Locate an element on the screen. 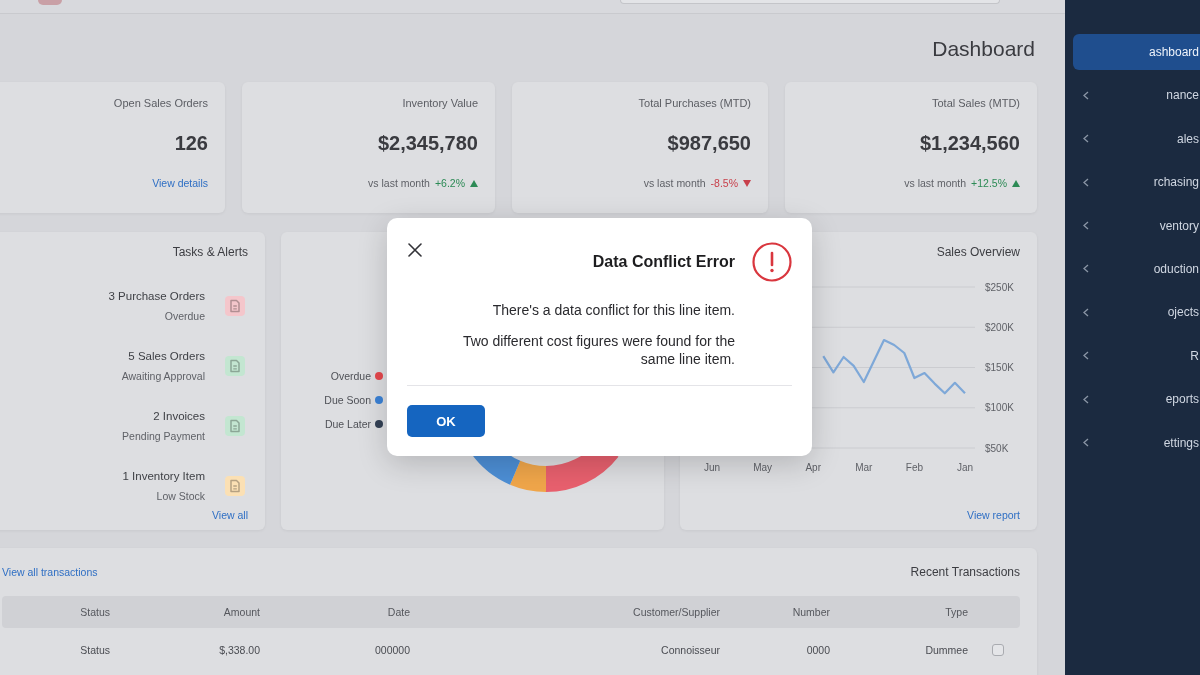 The width and height of the screenshot is (1200, 675). axis-label: $250K is located at coordinates (999, 287).